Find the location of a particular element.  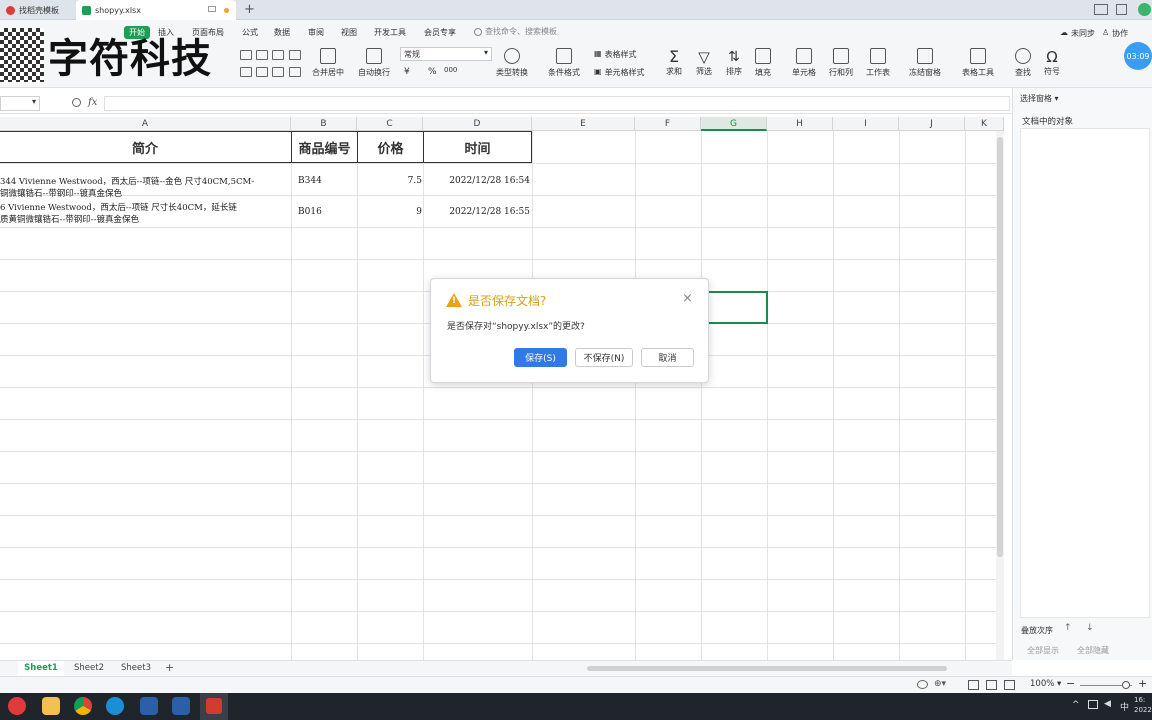

network-icon is located at coordinates (1093, 704).